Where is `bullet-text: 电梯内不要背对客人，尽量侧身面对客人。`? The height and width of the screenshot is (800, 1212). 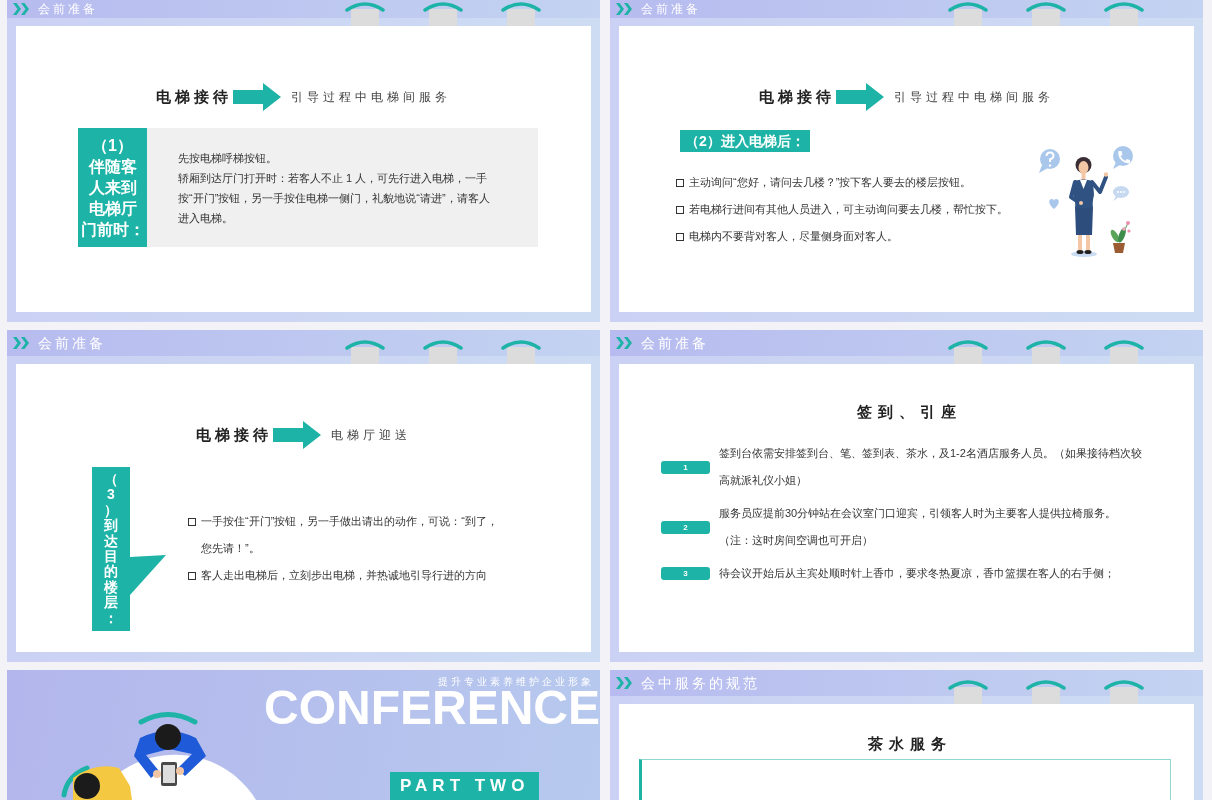
bullet-text: 电梯内不要背对客人，尽量侧身面对客人。 is located at coordinates (793, 236).